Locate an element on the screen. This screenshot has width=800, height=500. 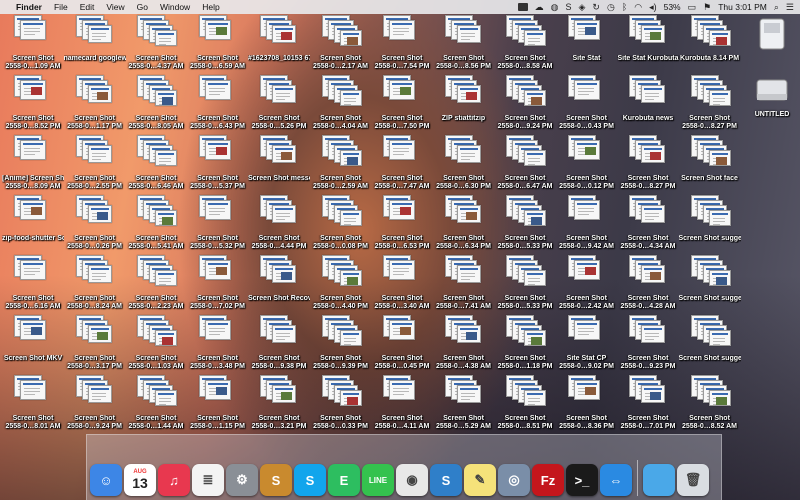
desktop-file-icon: Site Stat Kurobuta is located at coordinates (648, 46).